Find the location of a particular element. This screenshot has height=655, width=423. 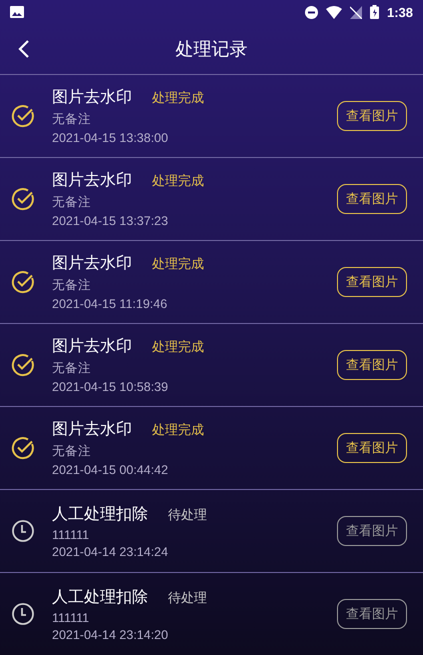

record-time: 2021-04-15 13:38:00 is located at coordinates (111, 138).